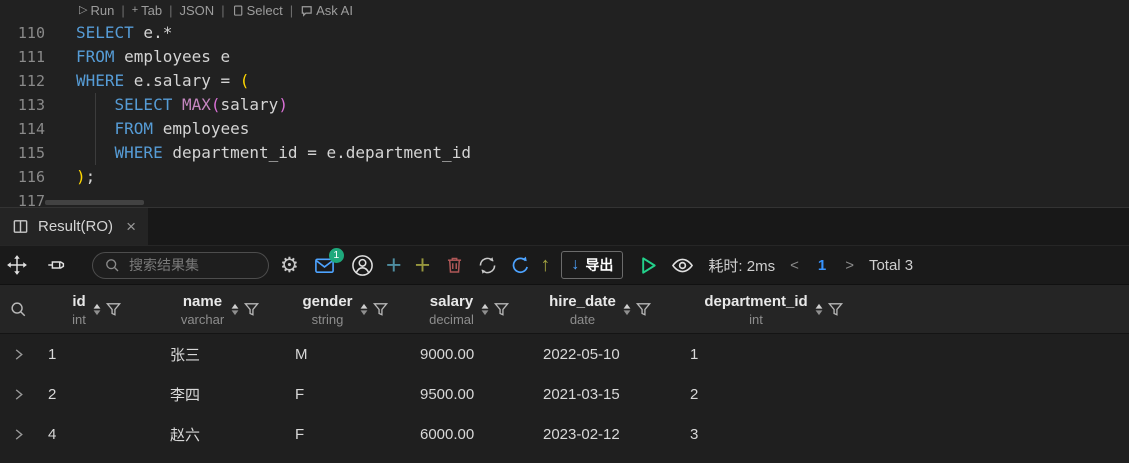  Describe the element at coordinates (454, 265) in the screenshot. I see `delete-row-button` at that location.